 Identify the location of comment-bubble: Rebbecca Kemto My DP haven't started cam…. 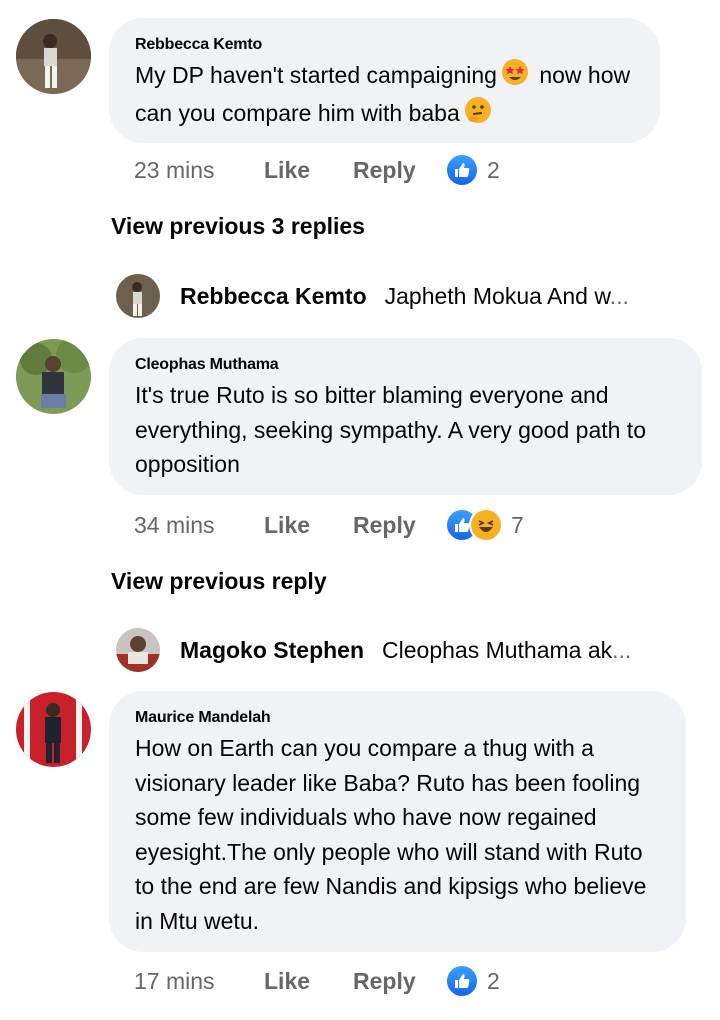
(384, 80).